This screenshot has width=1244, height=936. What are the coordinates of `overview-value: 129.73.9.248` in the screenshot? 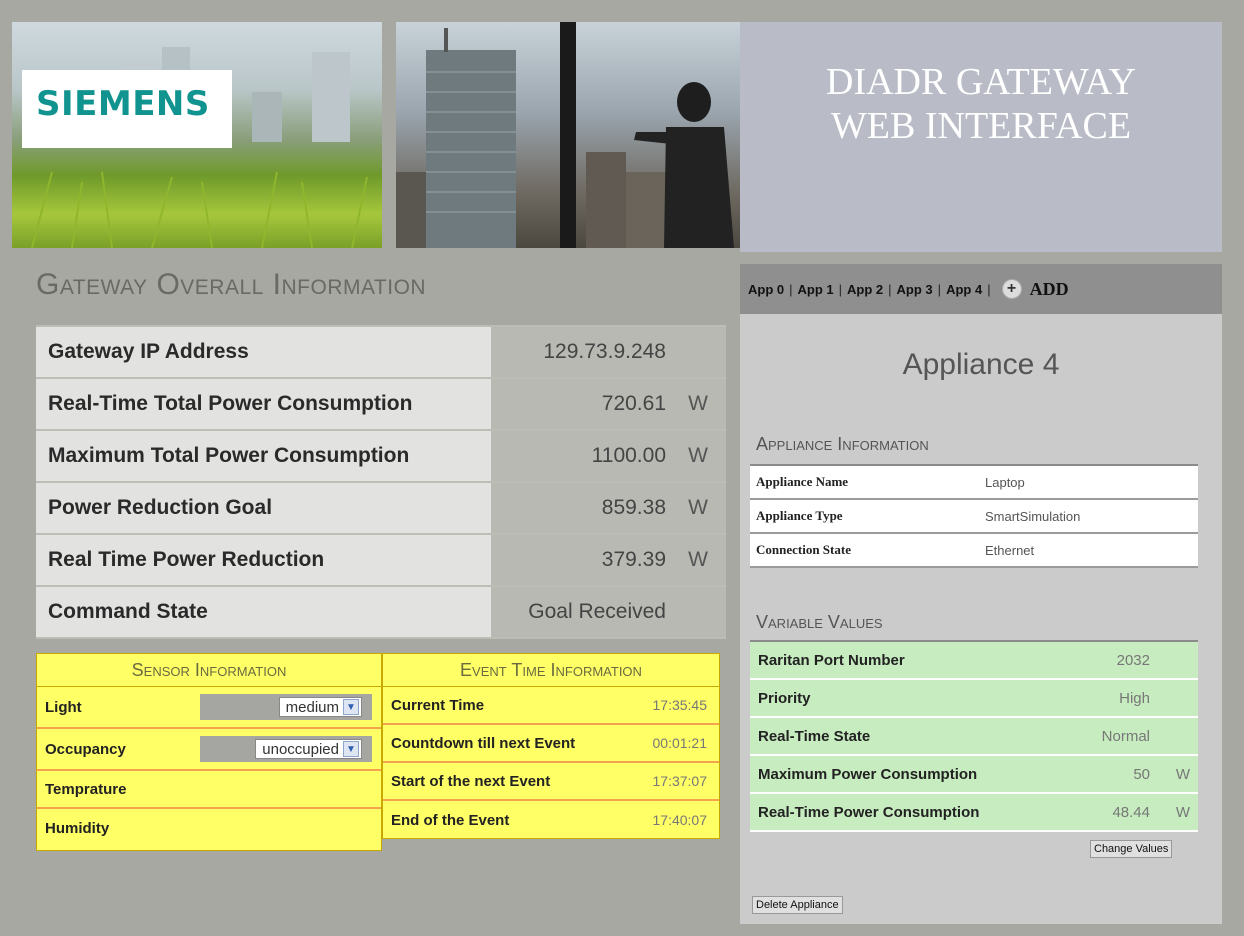 It's located at (604, 351).